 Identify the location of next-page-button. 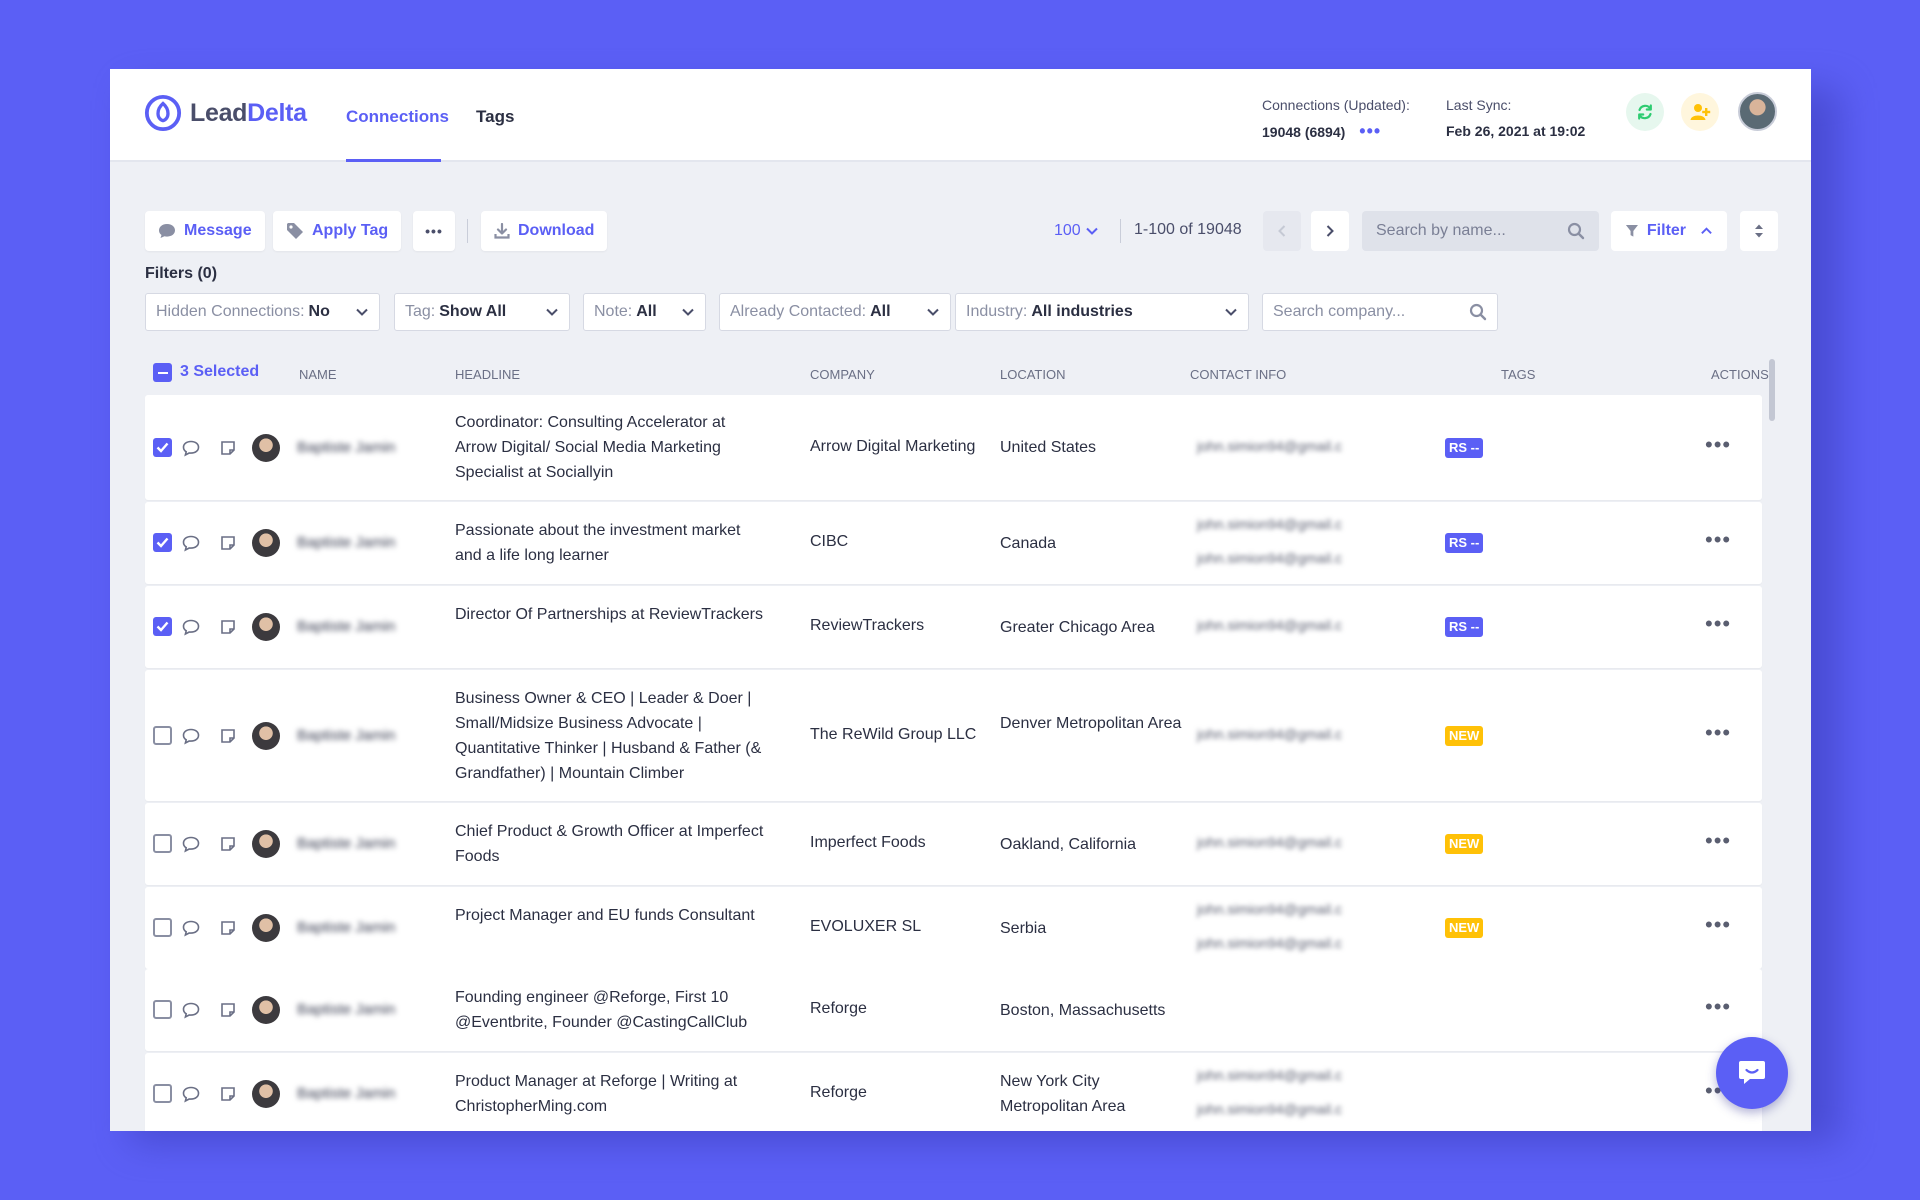
(1330, 231).